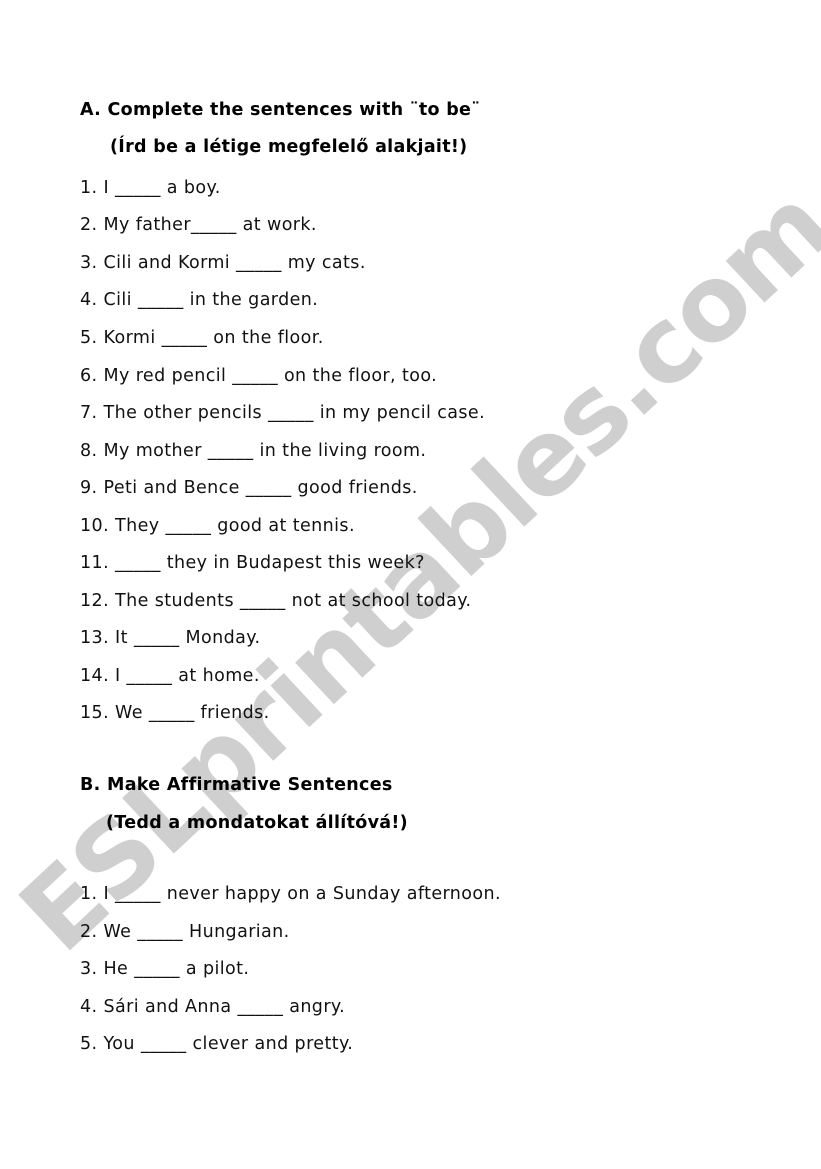  I want to click on exercise-item: 2. We _____ Hungarian., so click(185, 932).